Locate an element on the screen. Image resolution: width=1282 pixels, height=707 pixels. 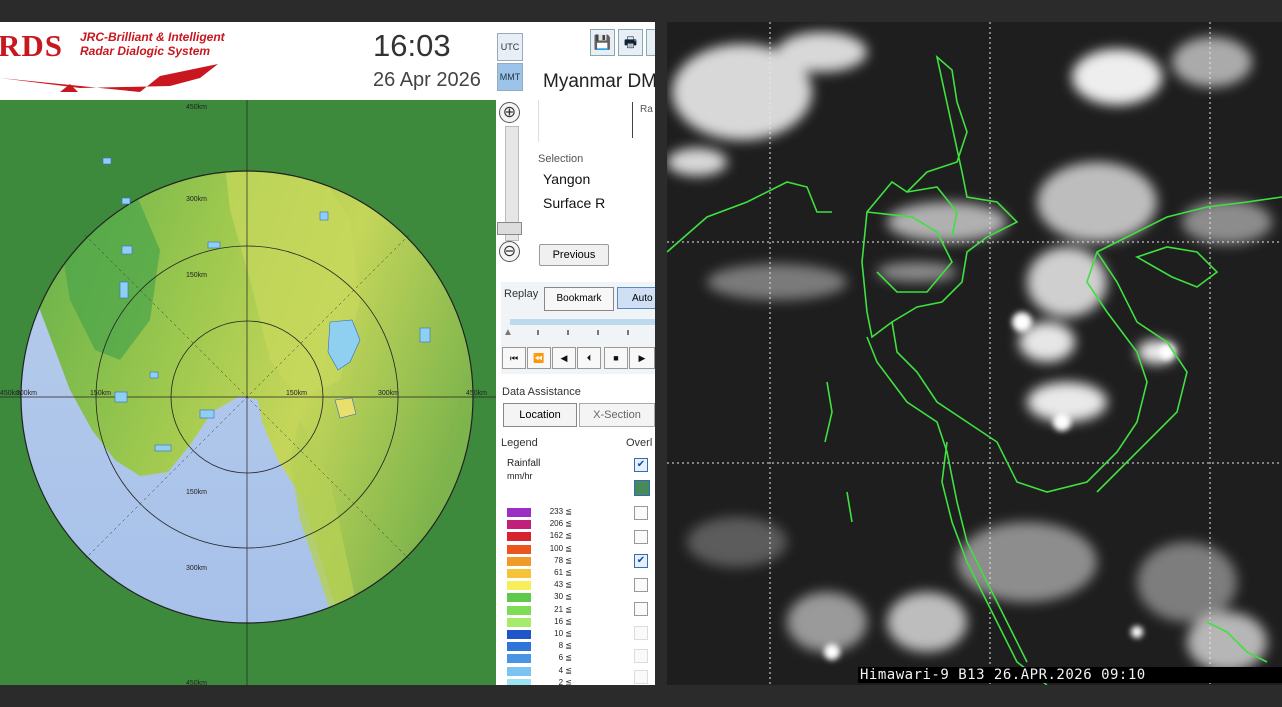
overlay-label: Overl is located at coordinates (639, 443).